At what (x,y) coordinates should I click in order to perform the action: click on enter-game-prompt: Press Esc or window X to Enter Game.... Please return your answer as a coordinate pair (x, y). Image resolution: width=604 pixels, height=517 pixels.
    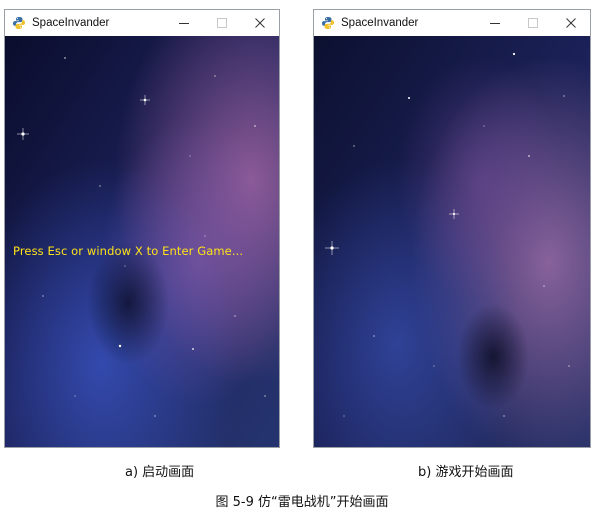
    Looking at the image, I should click on (128, 251).